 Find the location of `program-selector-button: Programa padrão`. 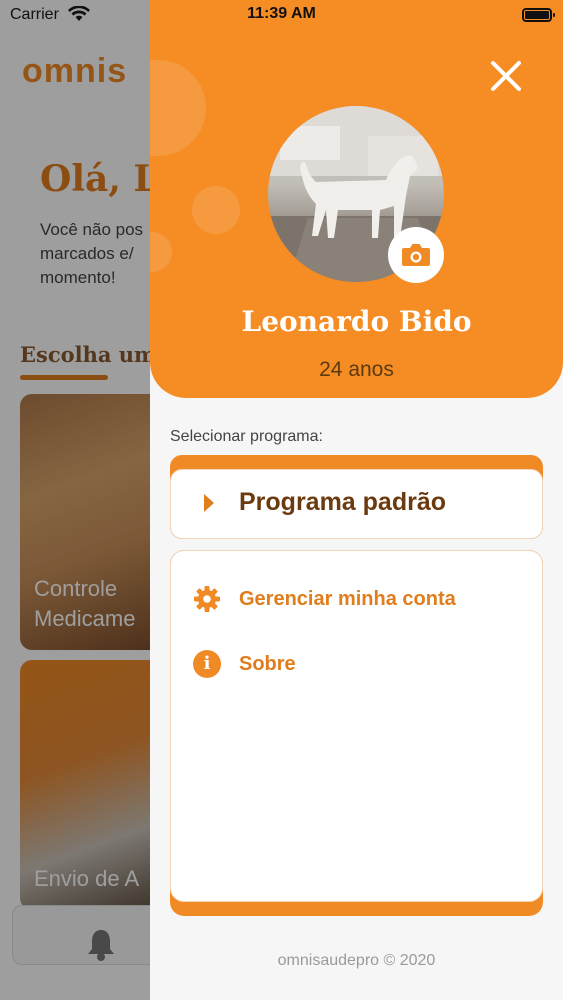

program-selector-button: Programa padrão is located at coordinates (356, 504).